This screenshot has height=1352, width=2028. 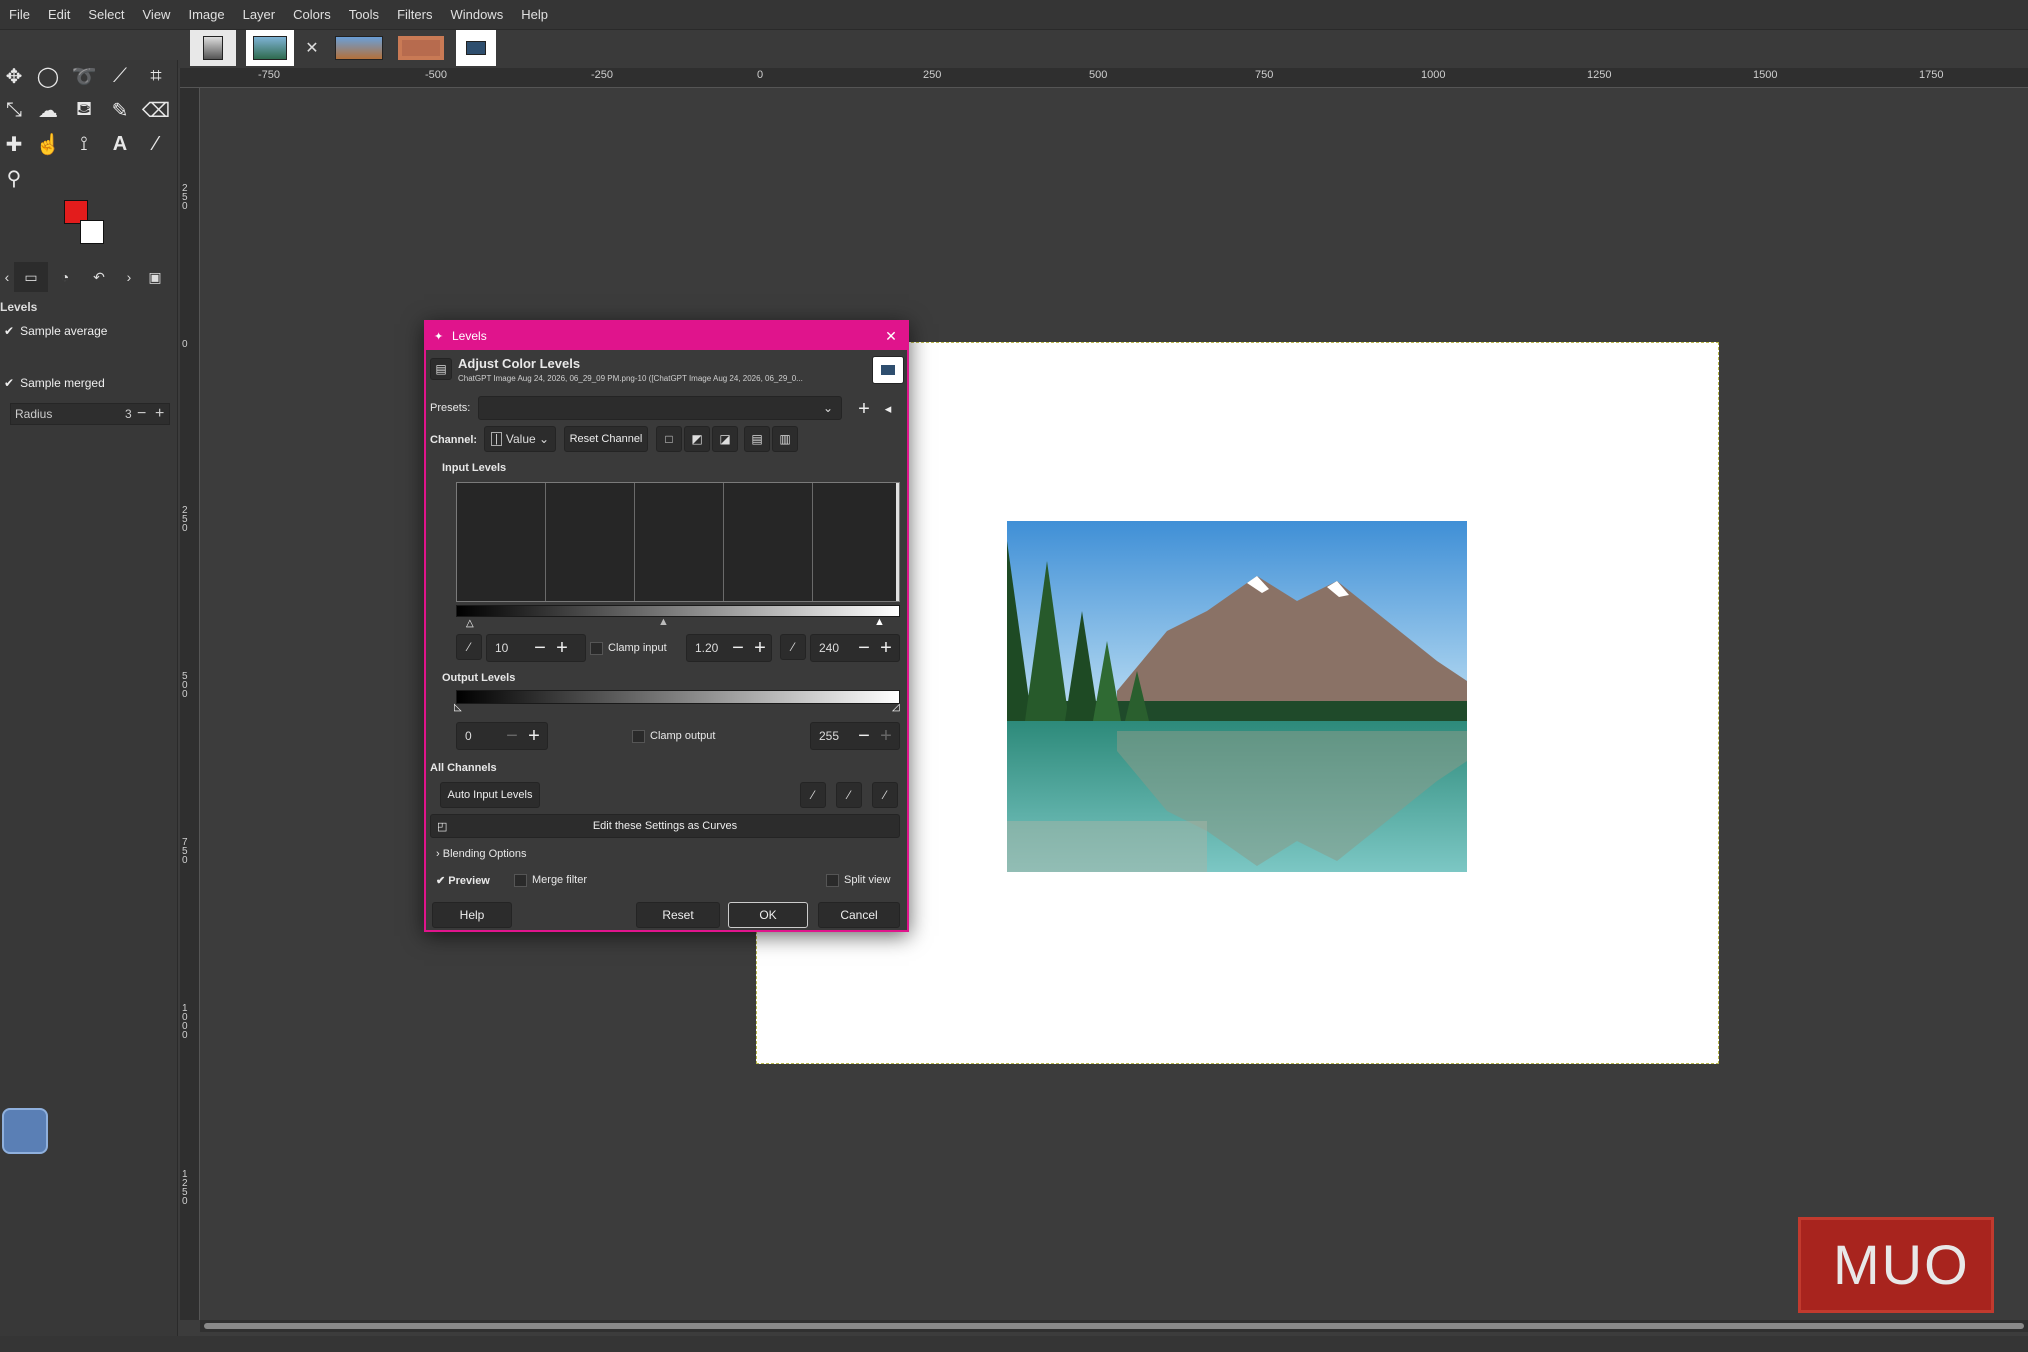 I want to click on close-tab-icon: ✕, so click(x=312, y=48).